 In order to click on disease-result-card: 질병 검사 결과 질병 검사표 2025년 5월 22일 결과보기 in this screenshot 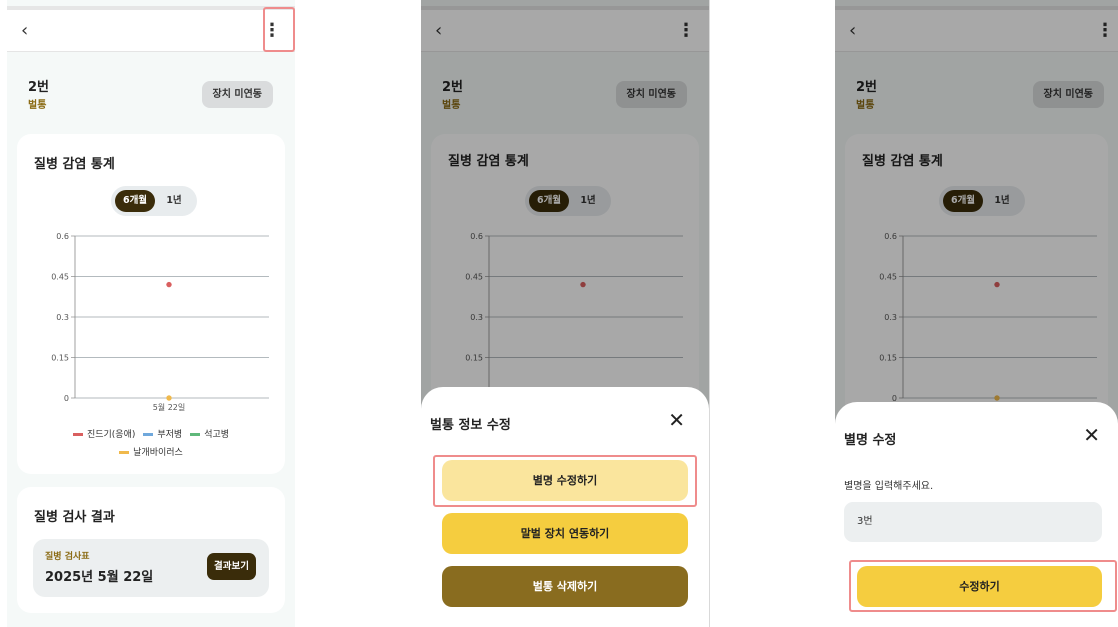, I will do `click(151, 550)`.